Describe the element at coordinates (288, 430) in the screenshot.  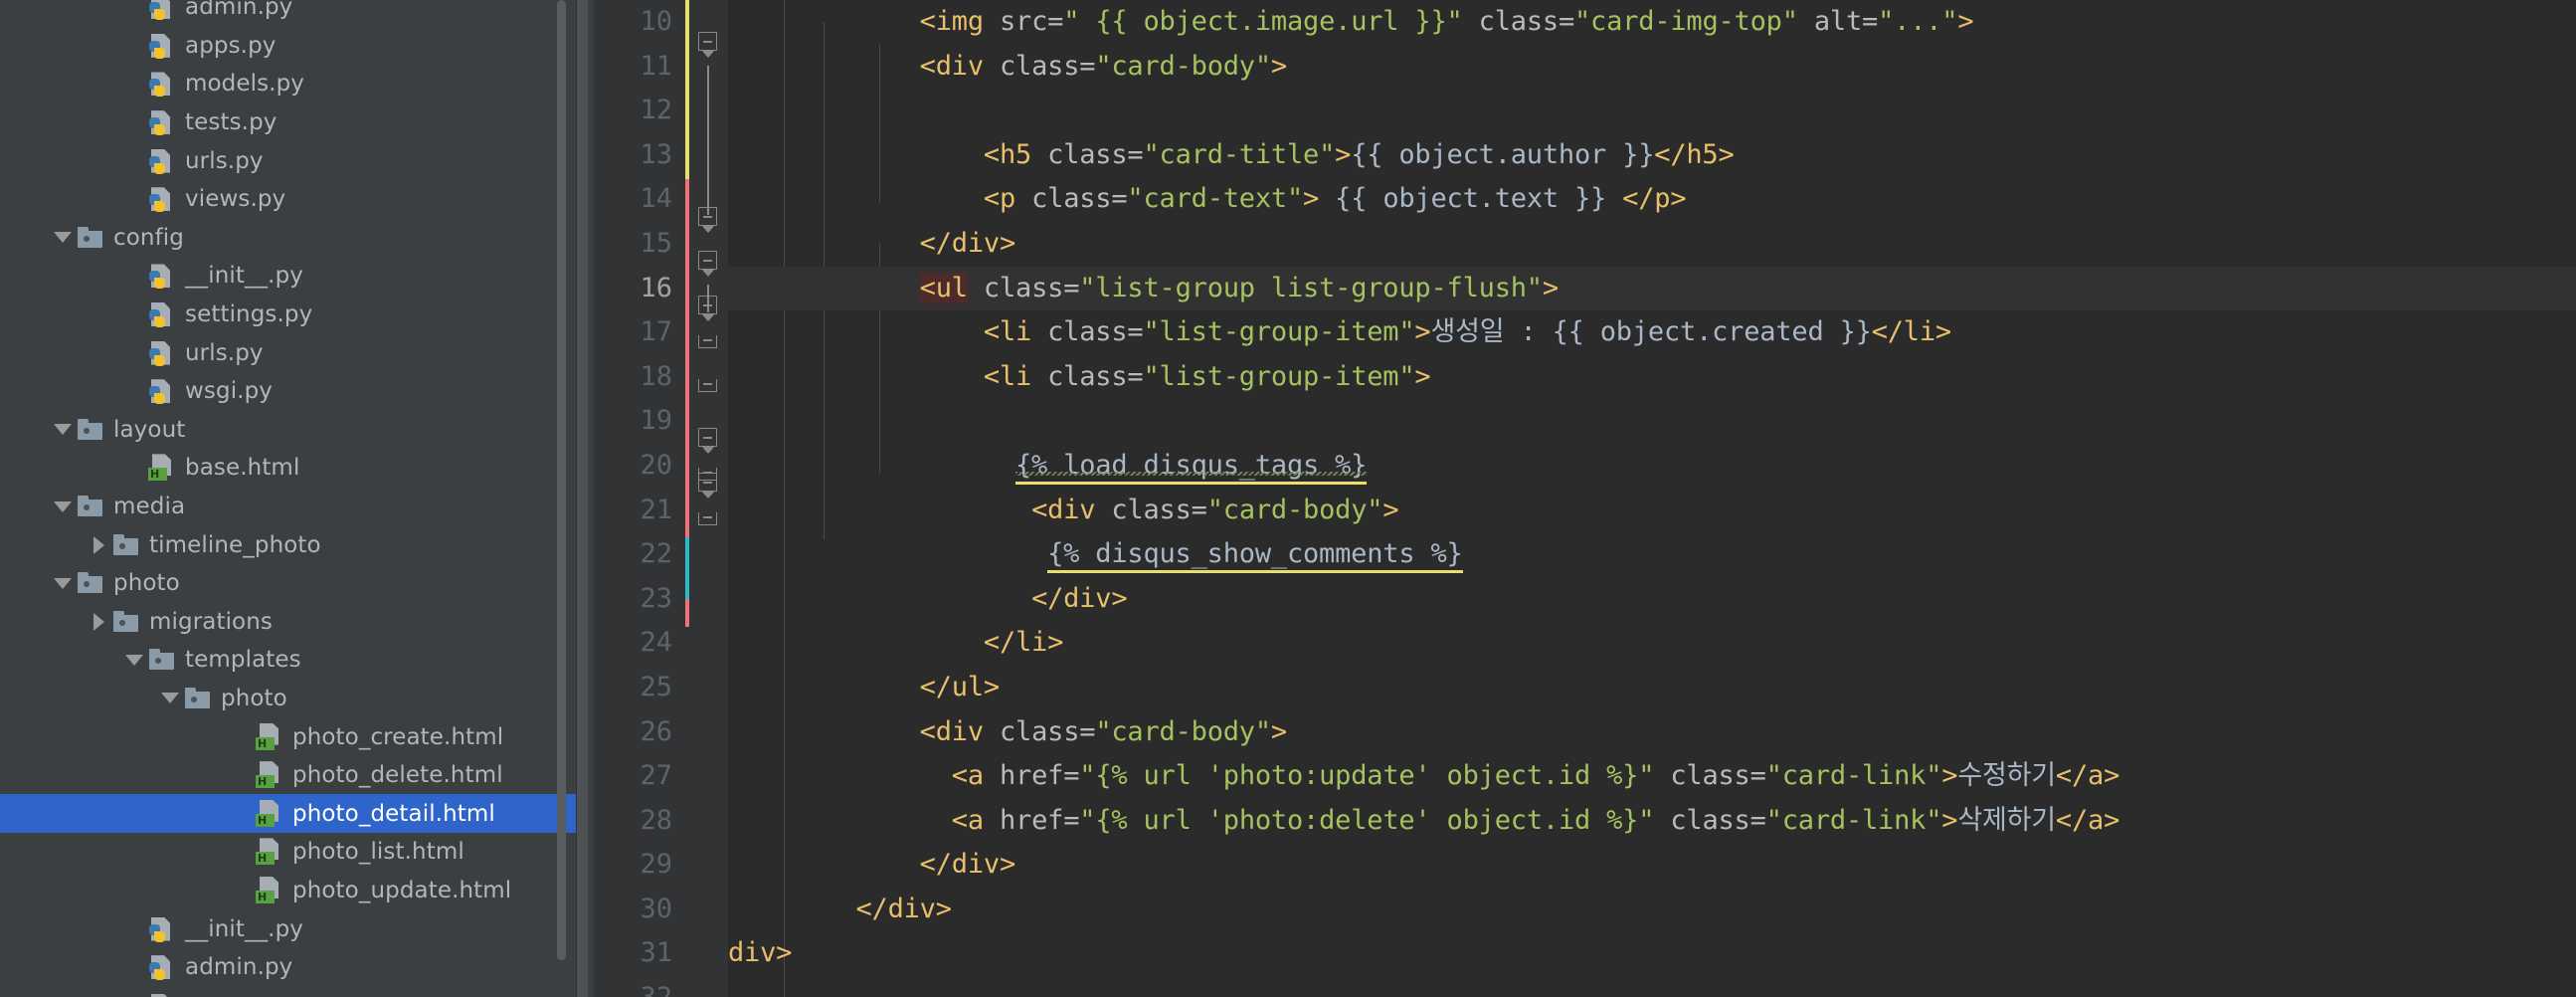
I see `tree-item-layout: layout` at that location.